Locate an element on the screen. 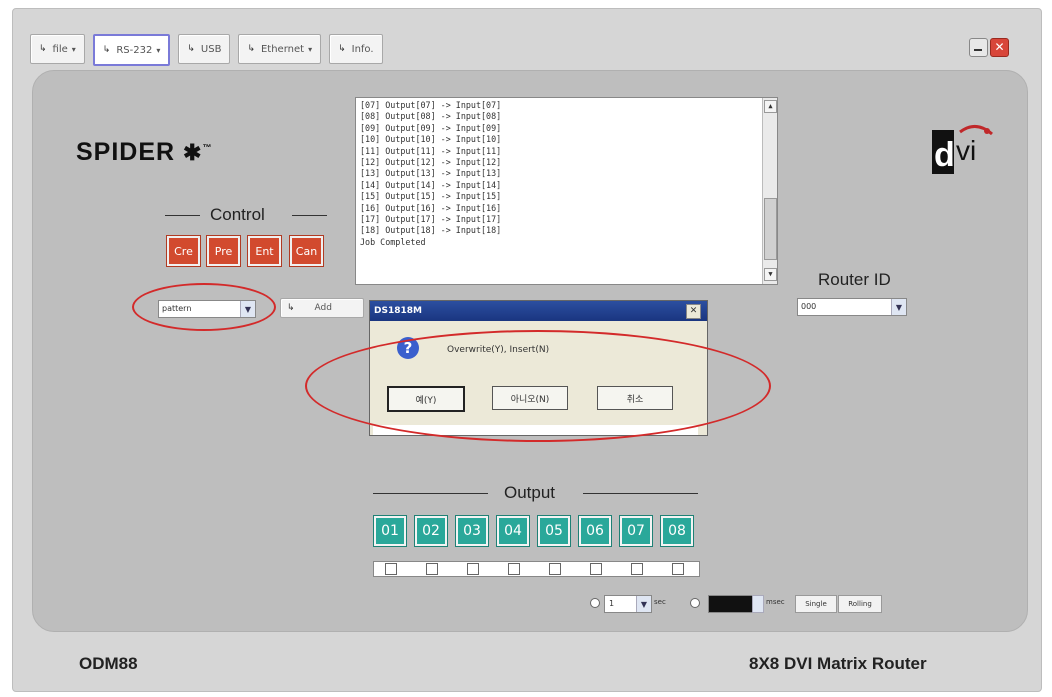 The height and width of the screenshot is (697, 1052). log-line: [08] Output[08] -> Input[08] is located at coordinates (431, 116).